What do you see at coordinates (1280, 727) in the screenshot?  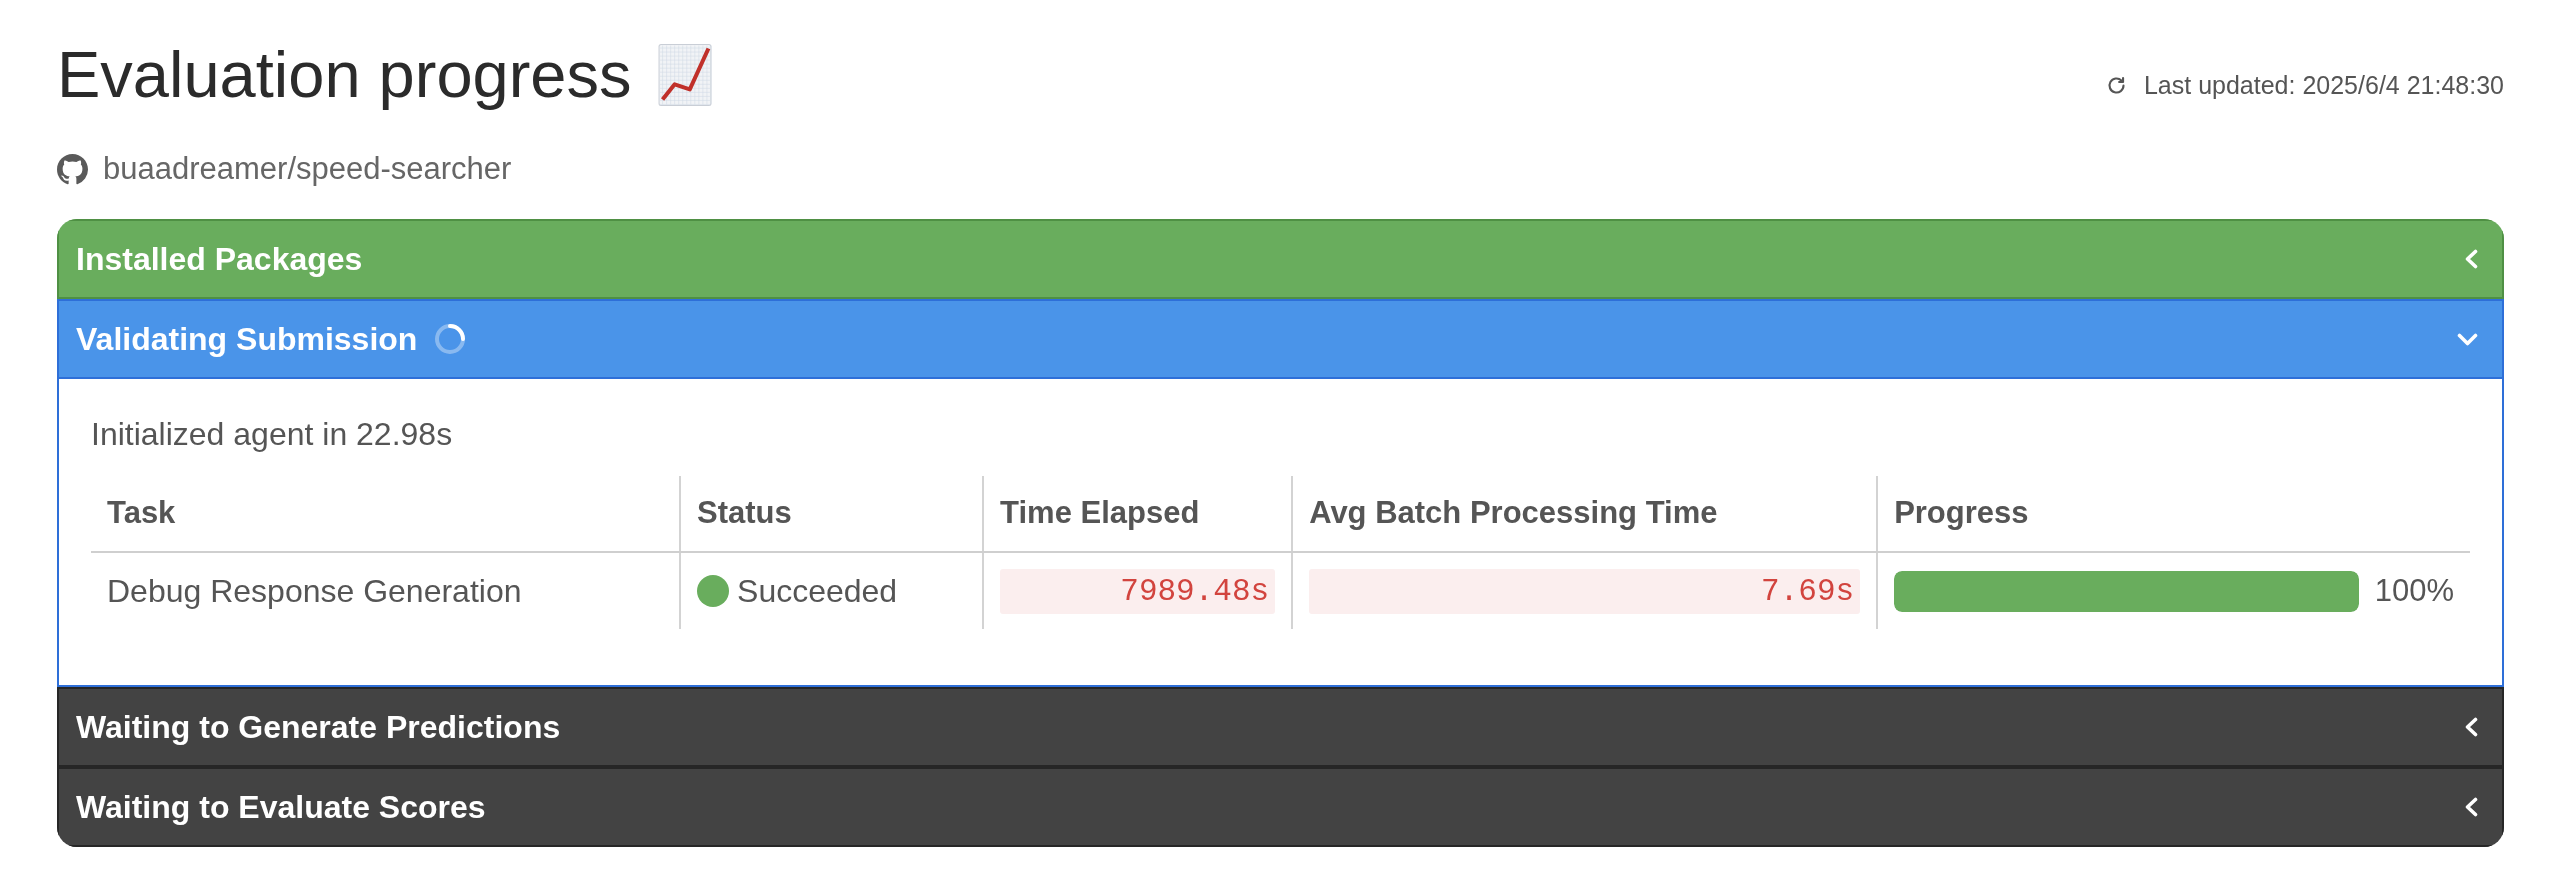 I see `stage-header: Waiting to Generate Predictions` at bounding box center [1280, 727].